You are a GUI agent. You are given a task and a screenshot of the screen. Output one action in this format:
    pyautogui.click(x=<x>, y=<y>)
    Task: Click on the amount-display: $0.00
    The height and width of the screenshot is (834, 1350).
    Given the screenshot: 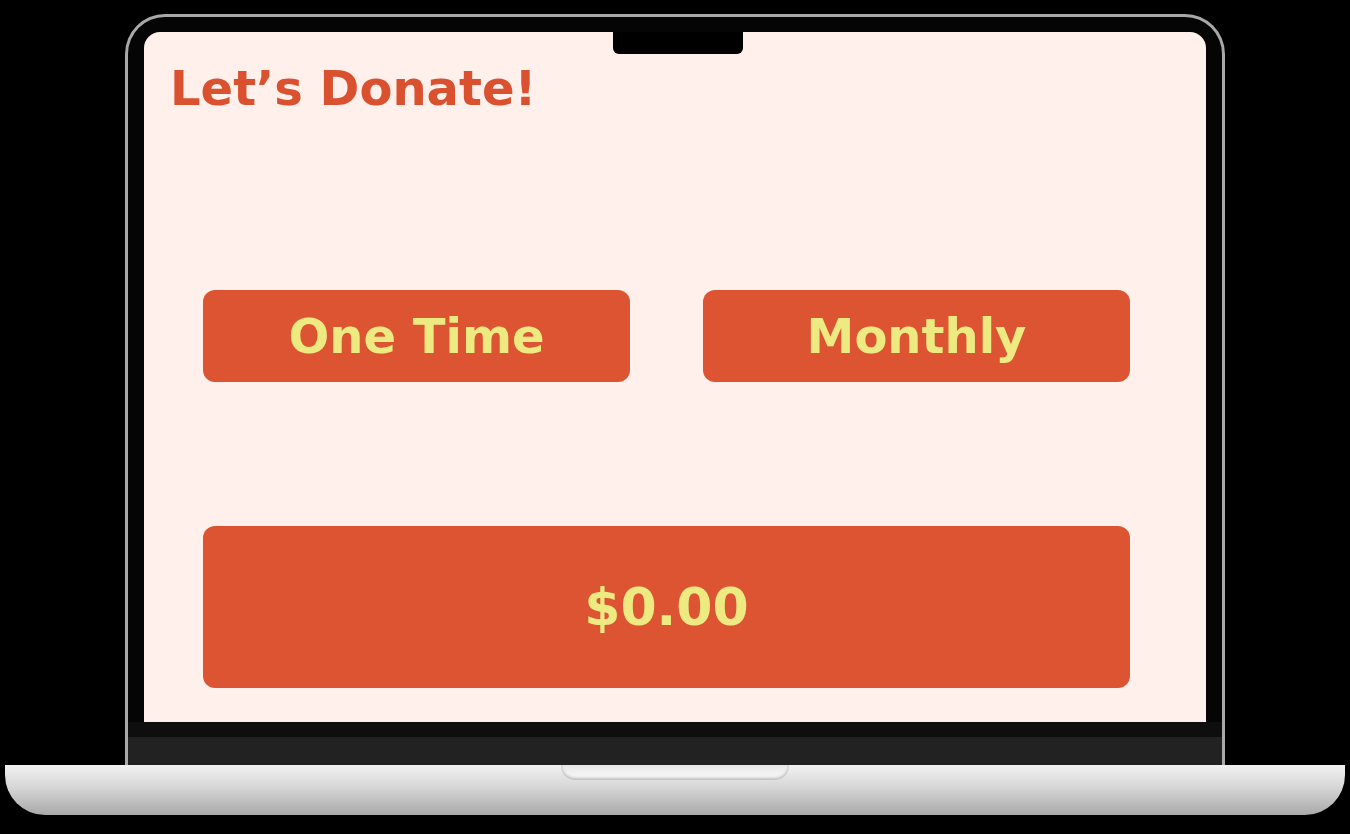 What is the action you would take?
    pyautogui.click(x=666, y=607)
    